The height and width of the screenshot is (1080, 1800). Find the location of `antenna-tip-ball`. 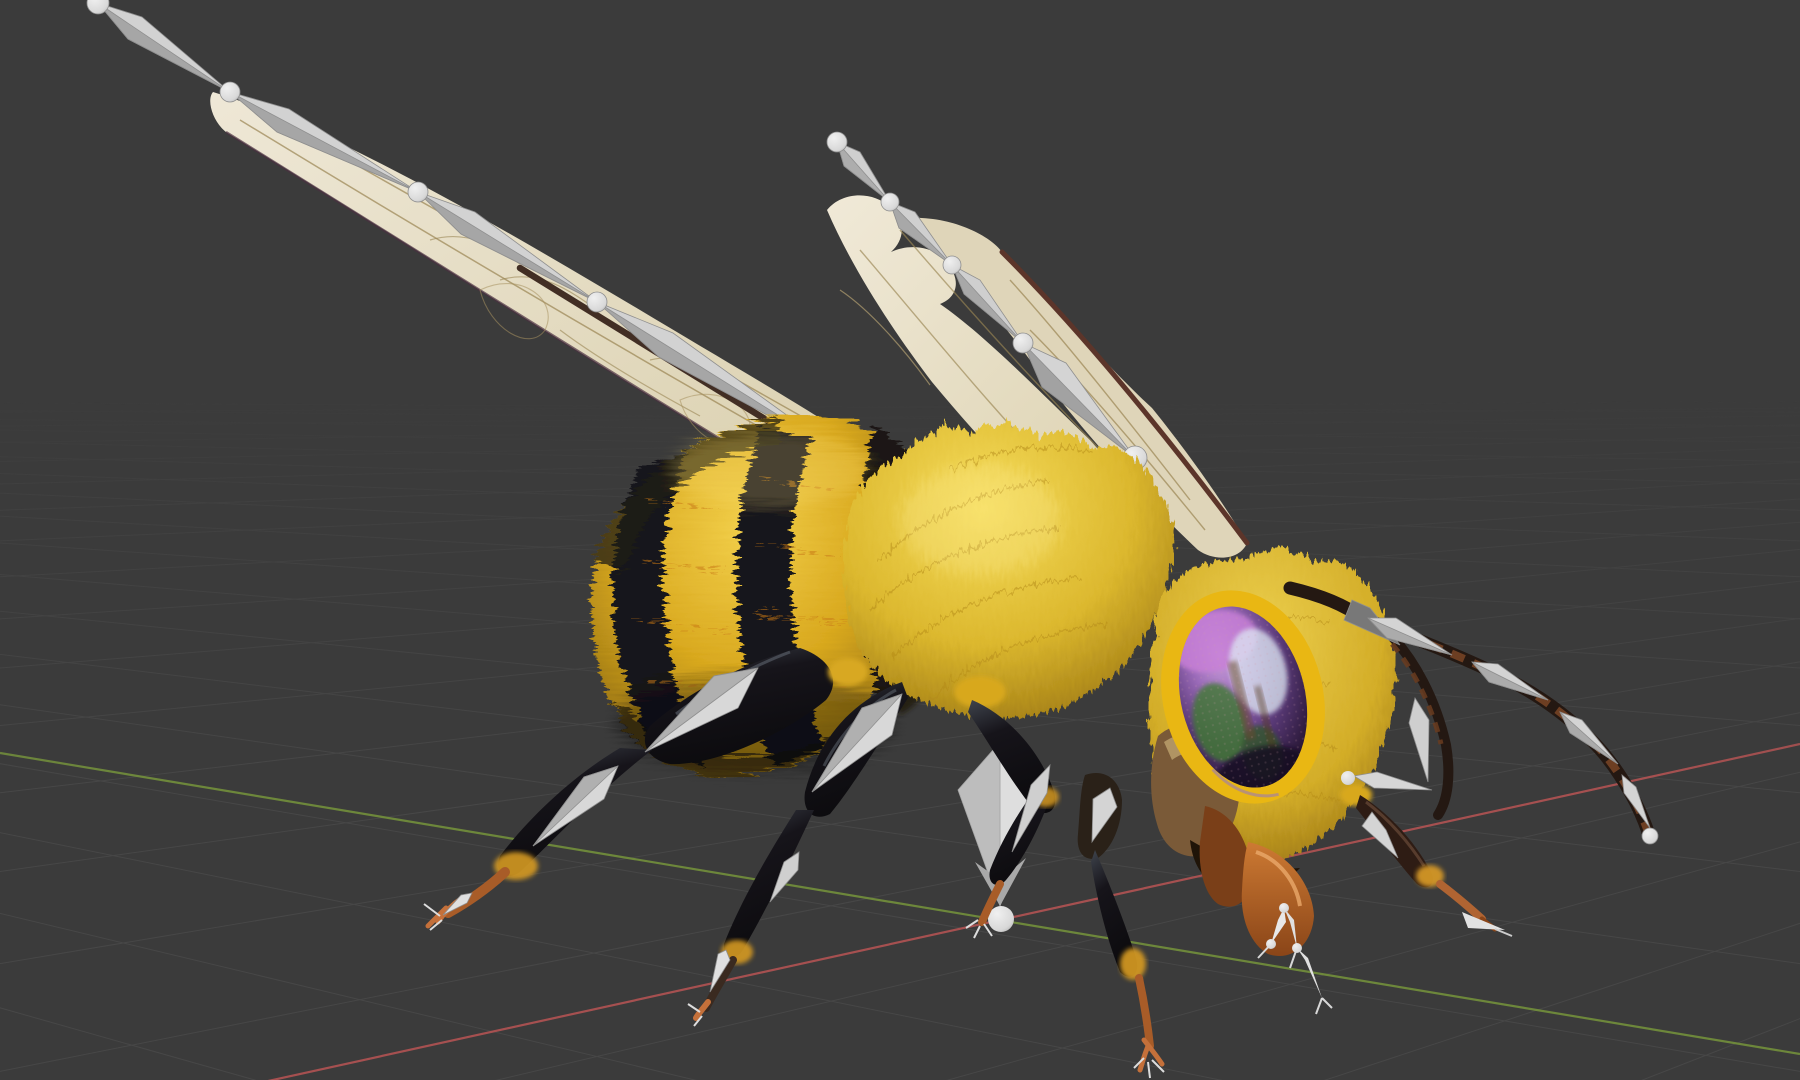

antenna-tip-ball is located at coordinates (1650, 836).